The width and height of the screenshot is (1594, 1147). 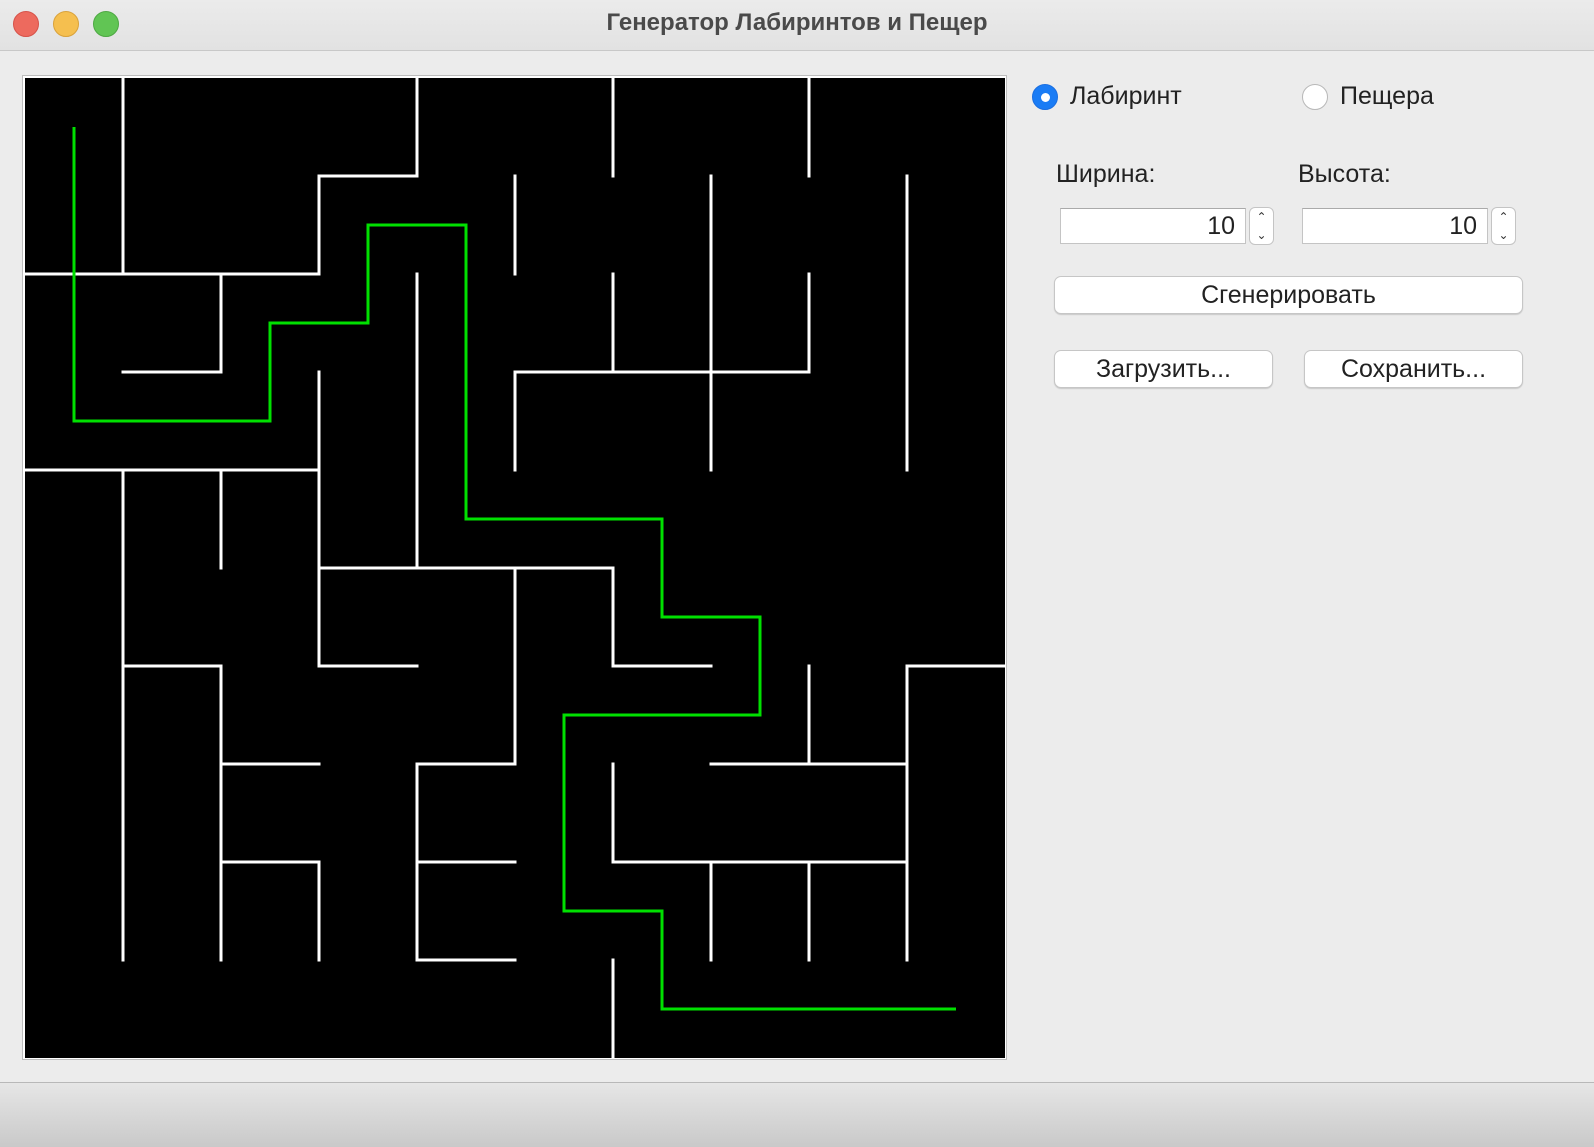 I want to click on height-label: Высота:, so click(x=1344, y=174).